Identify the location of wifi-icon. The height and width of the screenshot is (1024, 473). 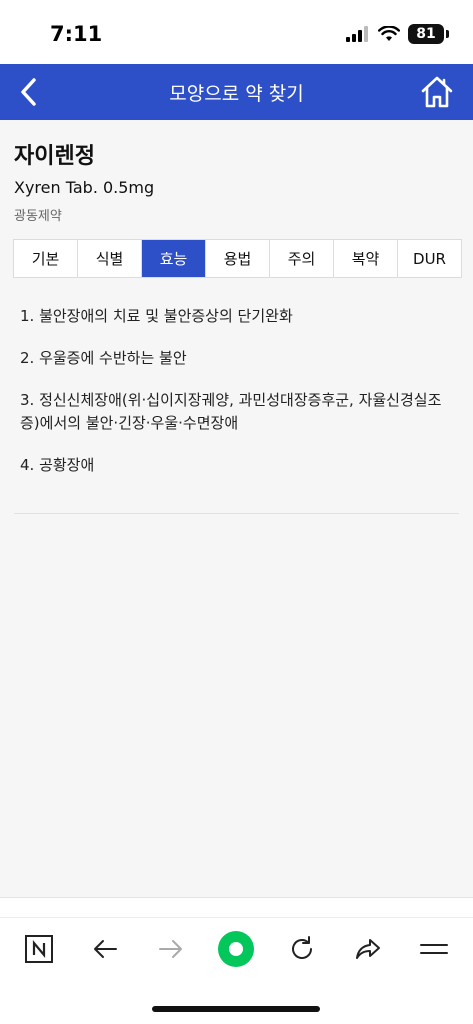
(389, 33).